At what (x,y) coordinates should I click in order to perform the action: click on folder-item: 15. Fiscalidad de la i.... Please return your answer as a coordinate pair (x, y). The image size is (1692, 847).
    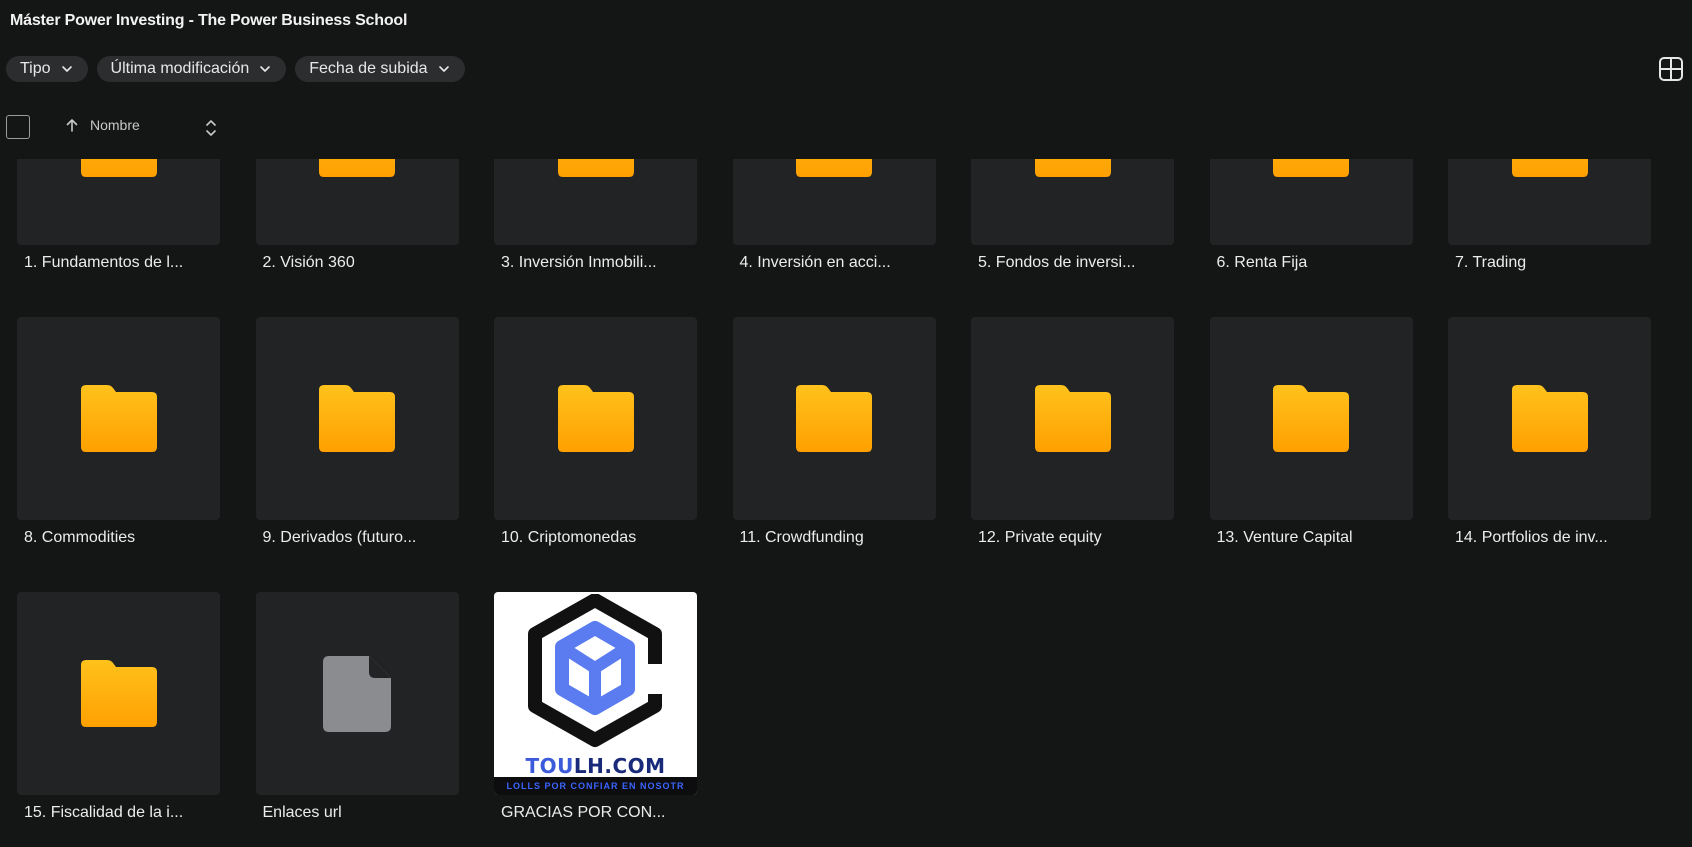
    Looking at the image, I should click on (118, 719).